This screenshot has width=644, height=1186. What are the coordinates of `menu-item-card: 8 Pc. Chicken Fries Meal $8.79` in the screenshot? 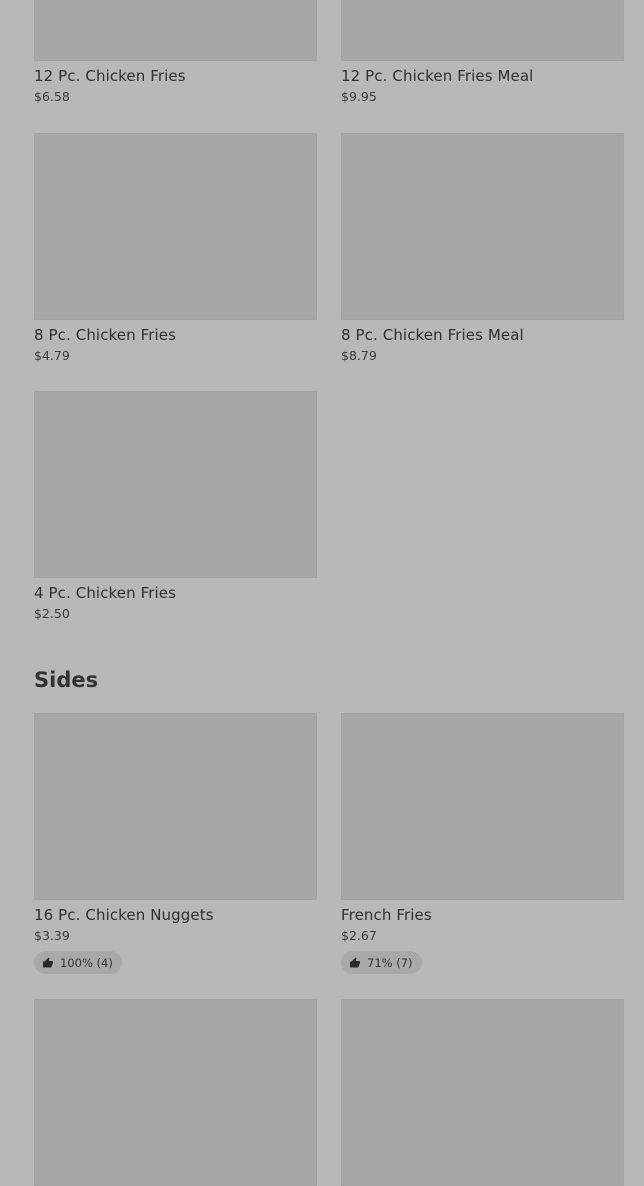 It's located at (482, 248).